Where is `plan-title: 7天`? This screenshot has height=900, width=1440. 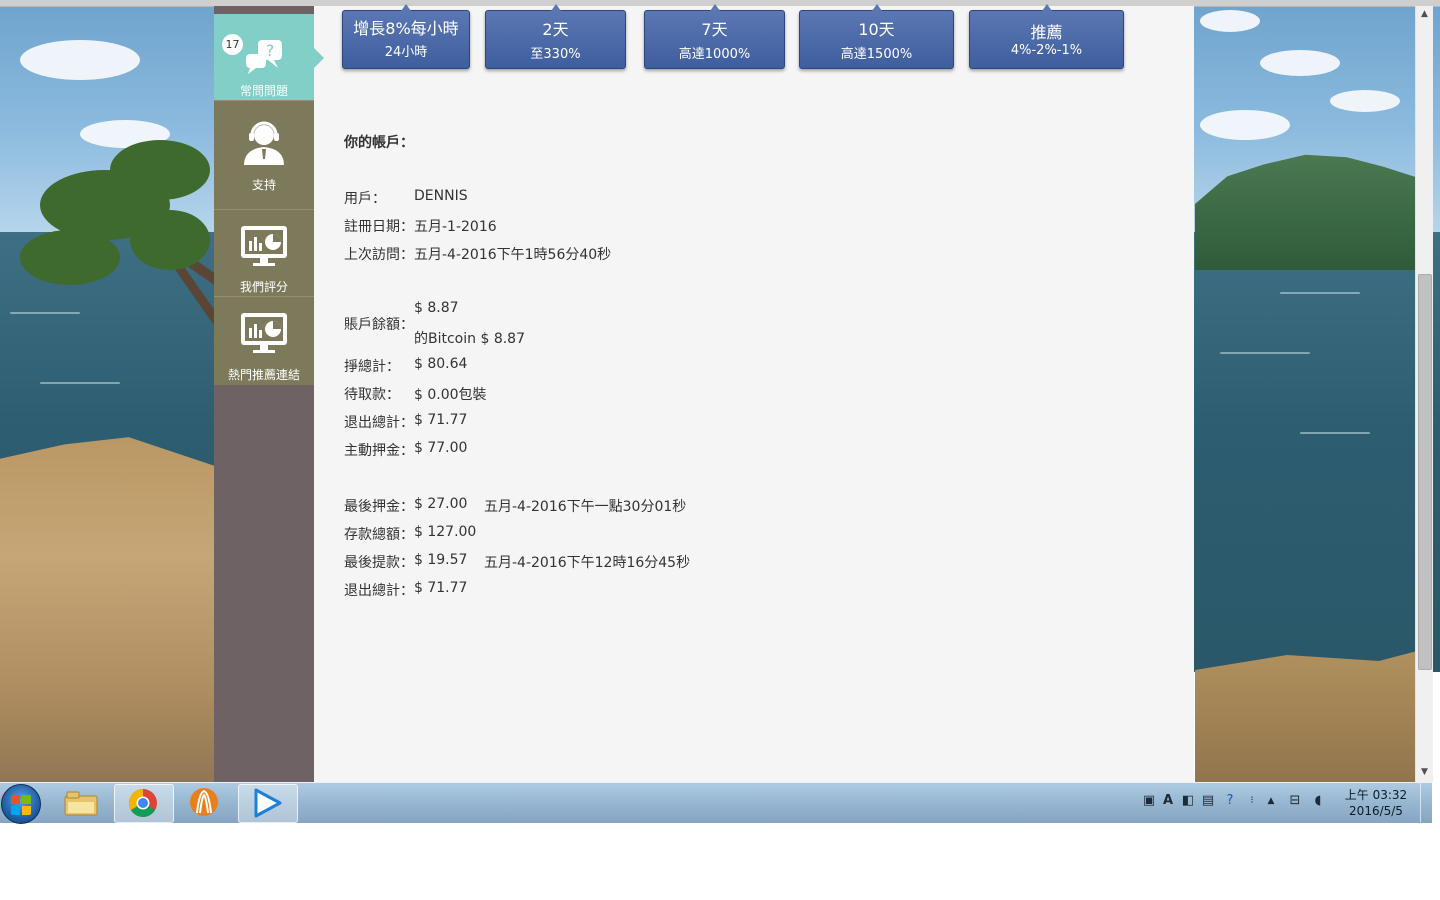
plan-title: 7天 is located at coordinates (714, 29).